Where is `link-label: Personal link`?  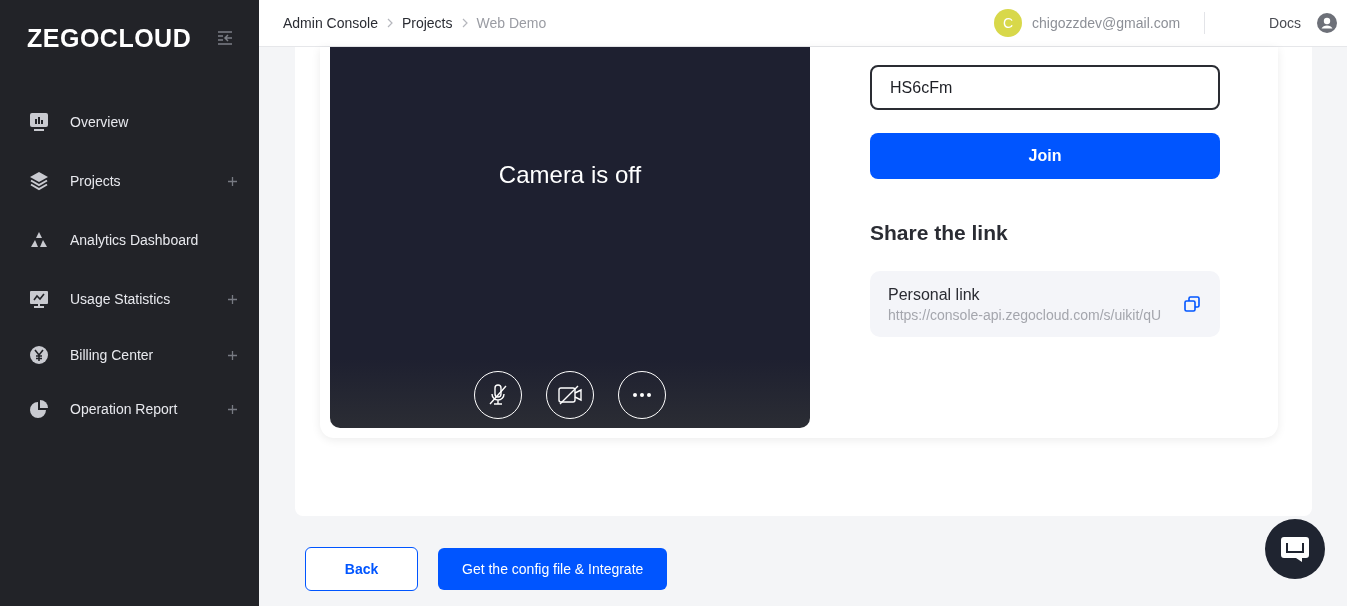 link-label: Personal link is located at coordinates (934, 294).